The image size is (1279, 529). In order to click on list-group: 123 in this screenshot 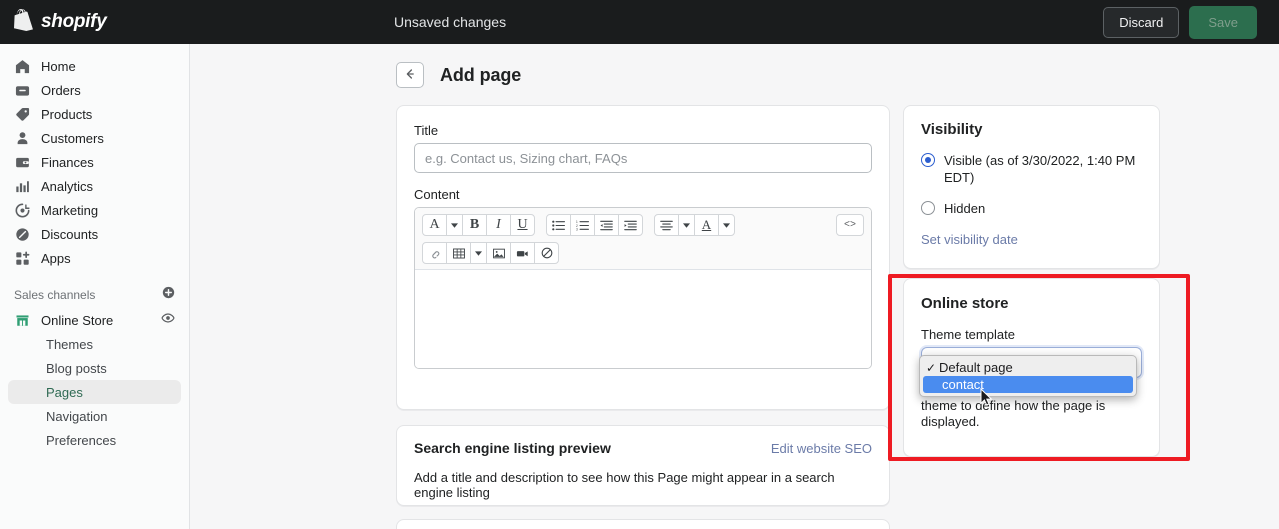, I will do `click(594, 225)`.